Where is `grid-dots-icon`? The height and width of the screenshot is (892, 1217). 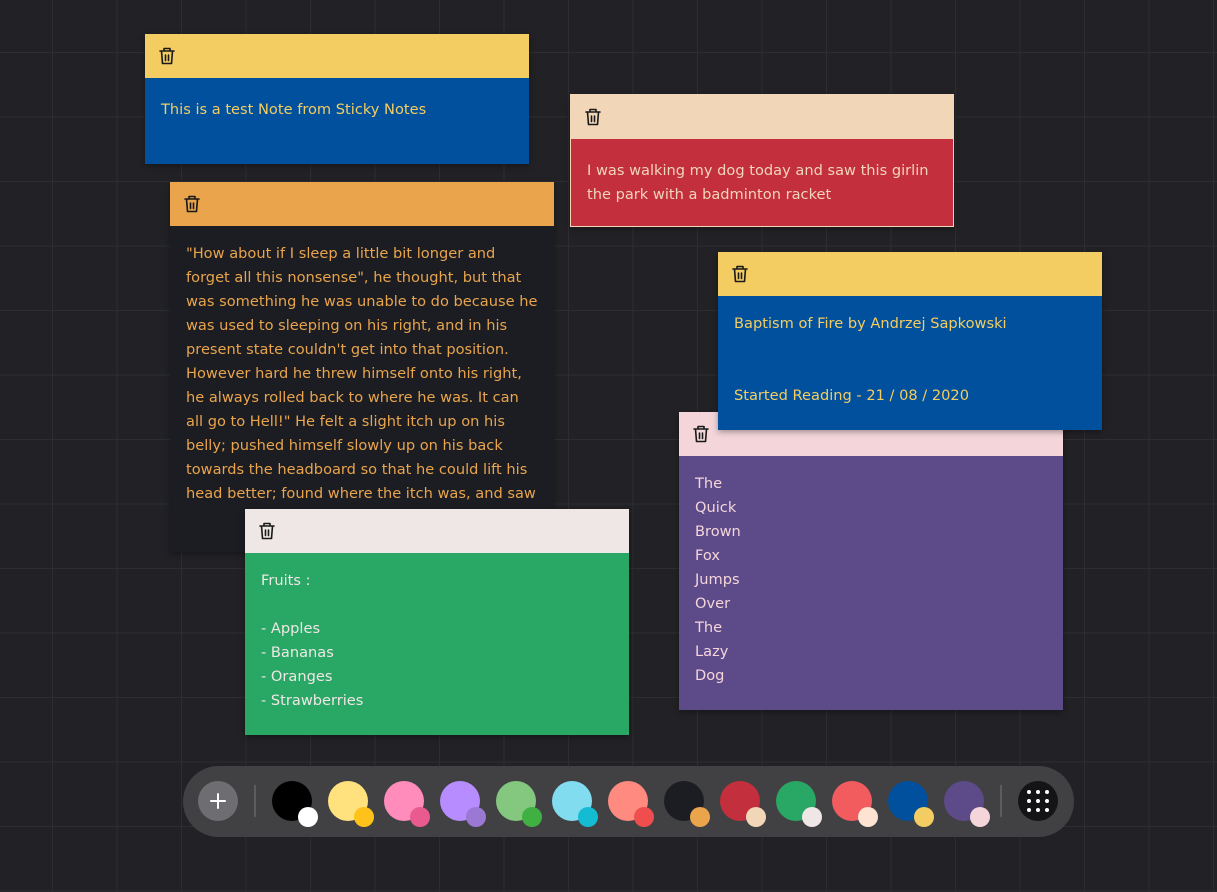 grid-dots-icon is located at coordinates (1038, 801).